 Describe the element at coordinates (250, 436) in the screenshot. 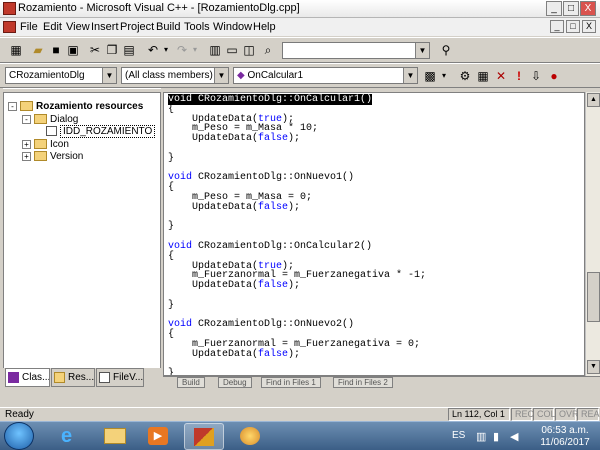

I see `taskbar-paint` at that location.